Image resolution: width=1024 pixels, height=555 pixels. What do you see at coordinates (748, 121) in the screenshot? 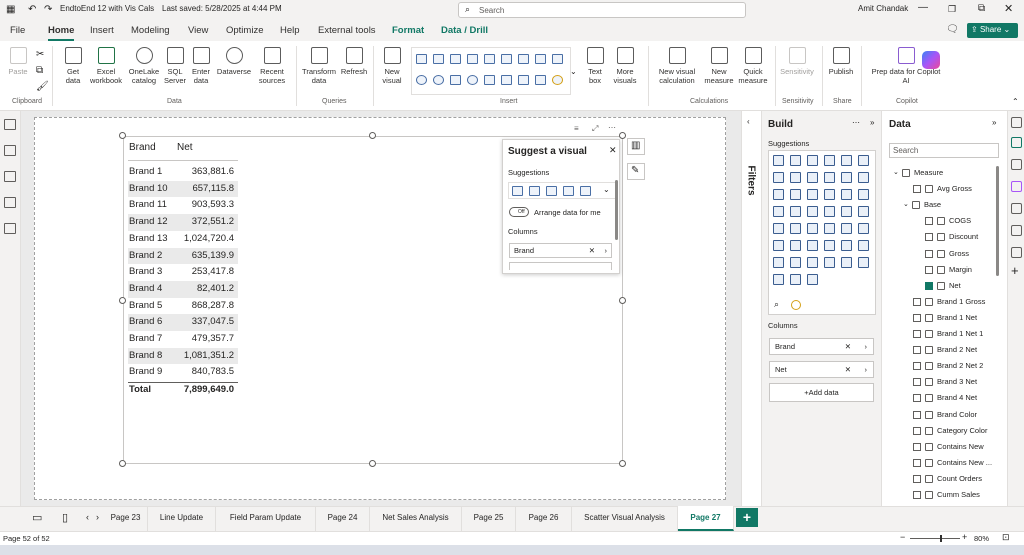
I see `expand-filters-icon: ‹` at bounding box center [748, 121].